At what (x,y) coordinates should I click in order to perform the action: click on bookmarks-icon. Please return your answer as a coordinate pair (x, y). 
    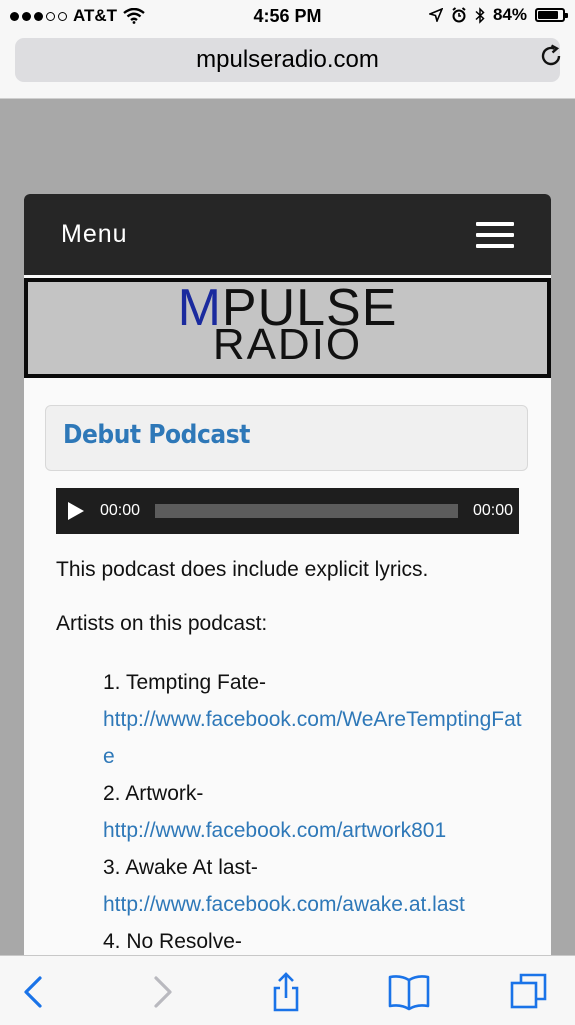
    Looking at the image, I should click on (409, 992).